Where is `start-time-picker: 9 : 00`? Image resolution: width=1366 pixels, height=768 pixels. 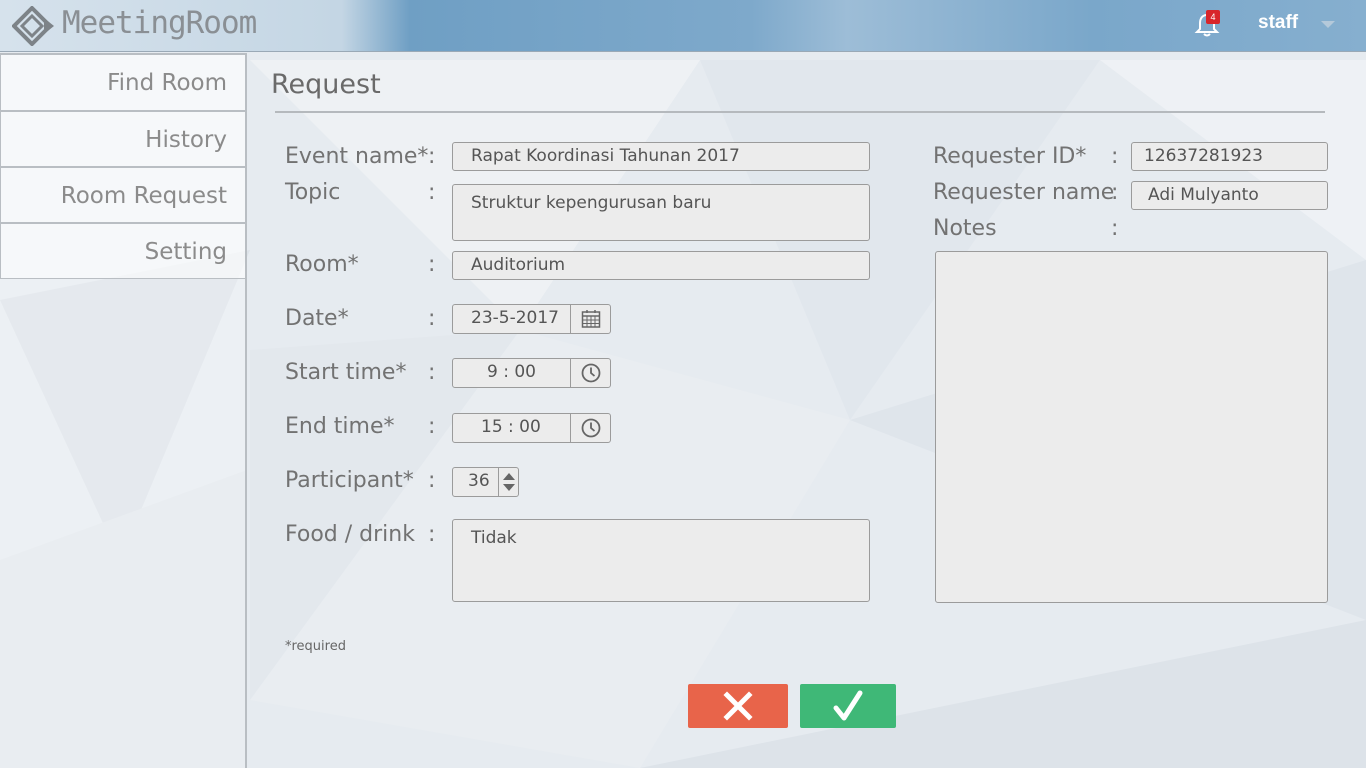
start-time-picker: 9 : 00 is located at coordinates (531, 373).